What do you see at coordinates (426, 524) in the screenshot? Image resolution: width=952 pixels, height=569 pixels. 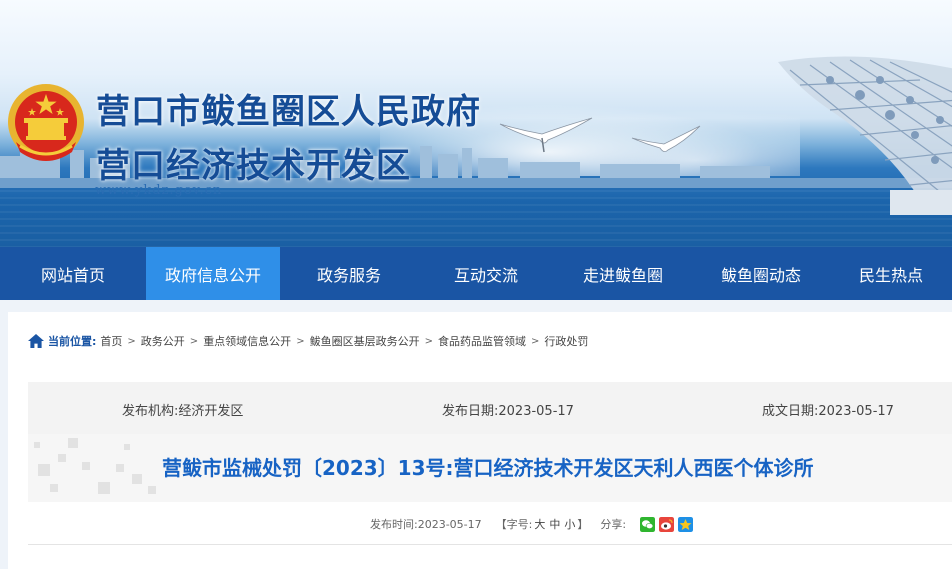 I see `publish-time: 发布时间:2023-05-17` at bounding box center [426, 524].